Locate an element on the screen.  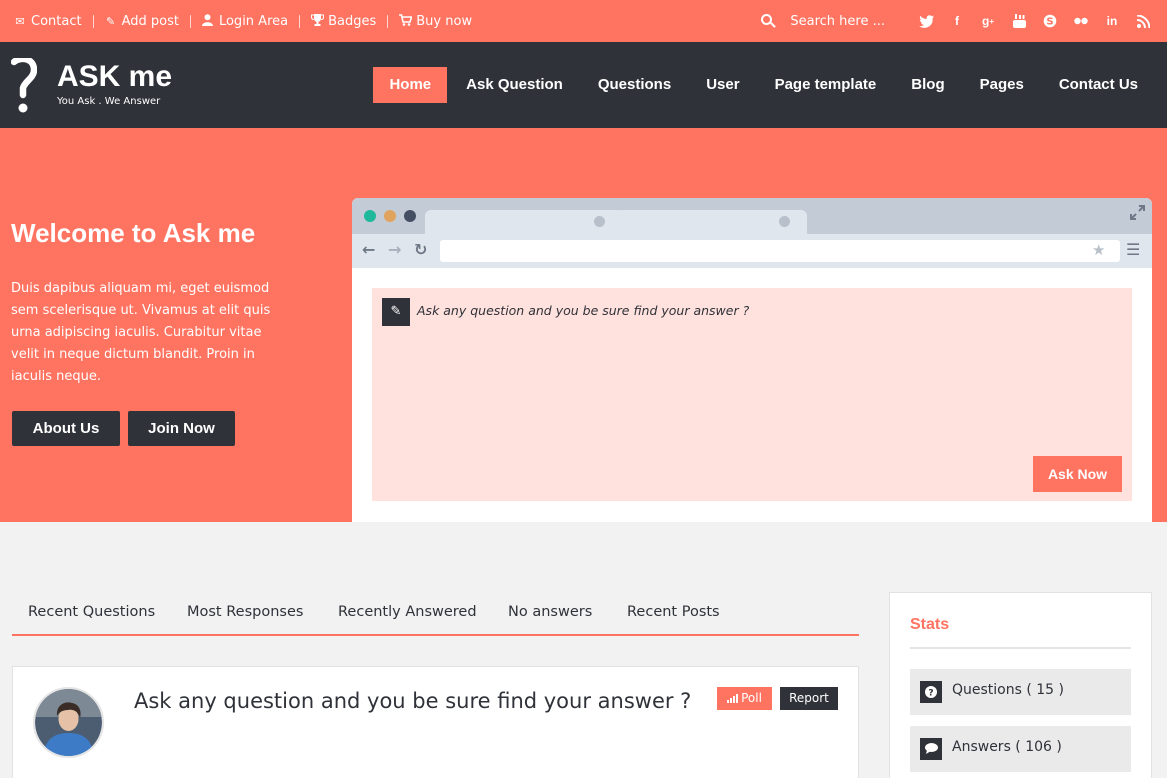
stat-answers: Answers ( 106 ) is located at coordinates (1020, 749).